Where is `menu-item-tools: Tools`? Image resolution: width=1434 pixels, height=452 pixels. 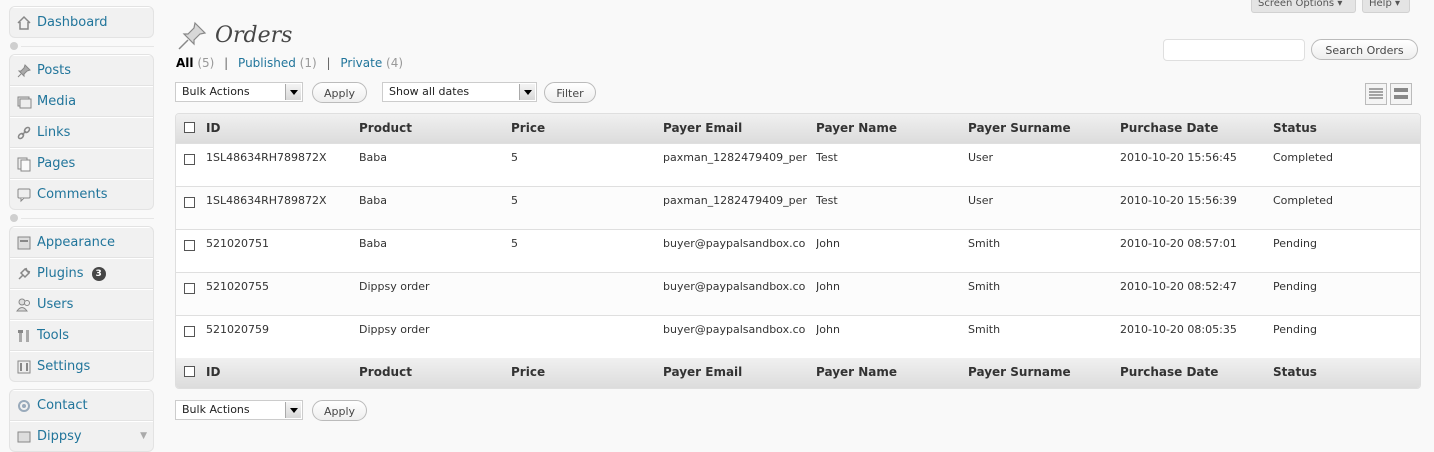
menu-item-tools: Tools is located at coordinates (81, 335).